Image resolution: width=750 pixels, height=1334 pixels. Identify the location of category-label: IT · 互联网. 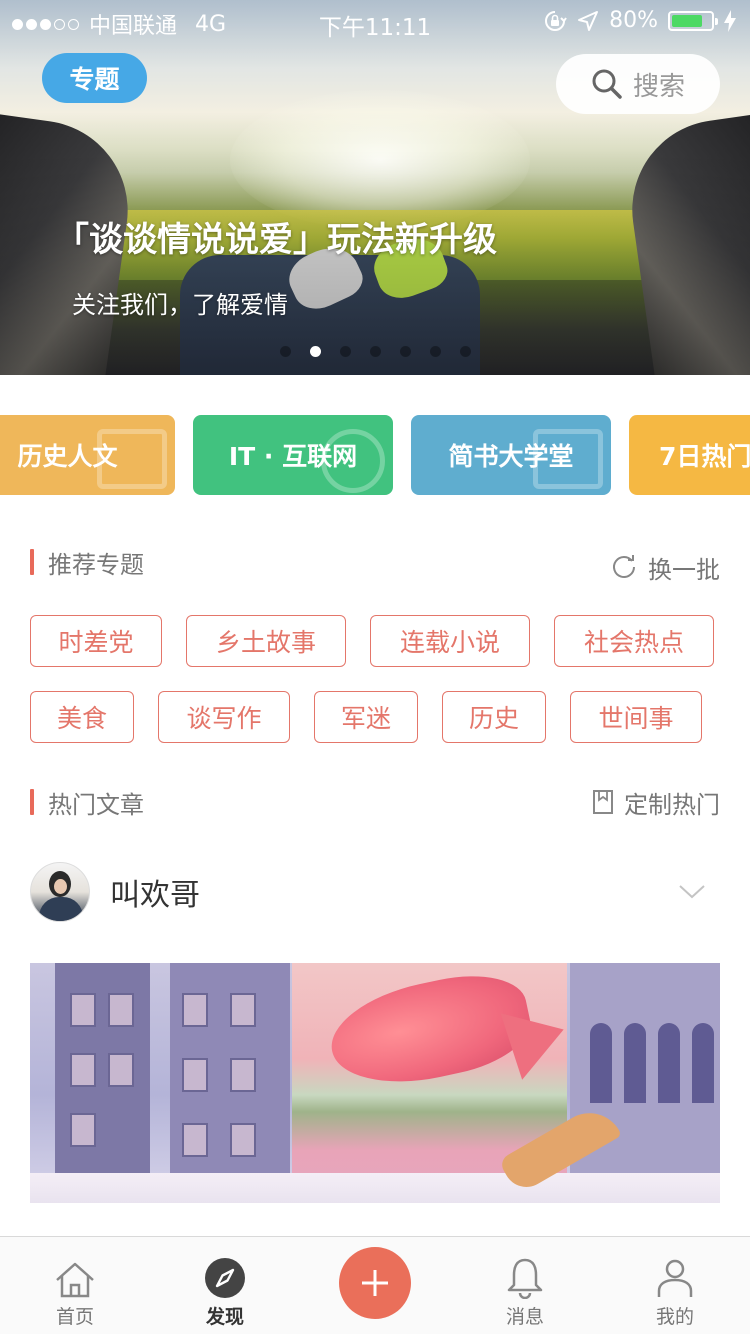
(293, 456).